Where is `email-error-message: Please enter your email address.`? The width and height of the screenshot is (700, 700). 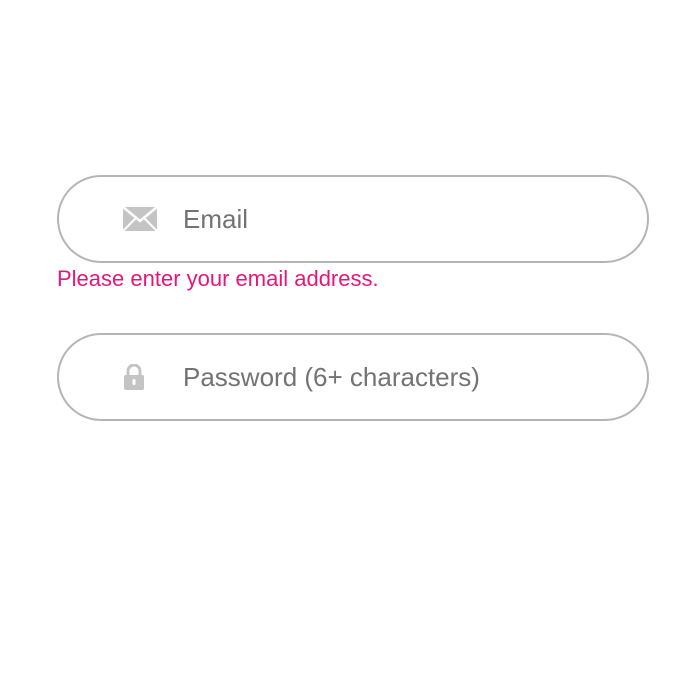 email-error-message: Please enter your email address. is located at coordinates (218, 278).